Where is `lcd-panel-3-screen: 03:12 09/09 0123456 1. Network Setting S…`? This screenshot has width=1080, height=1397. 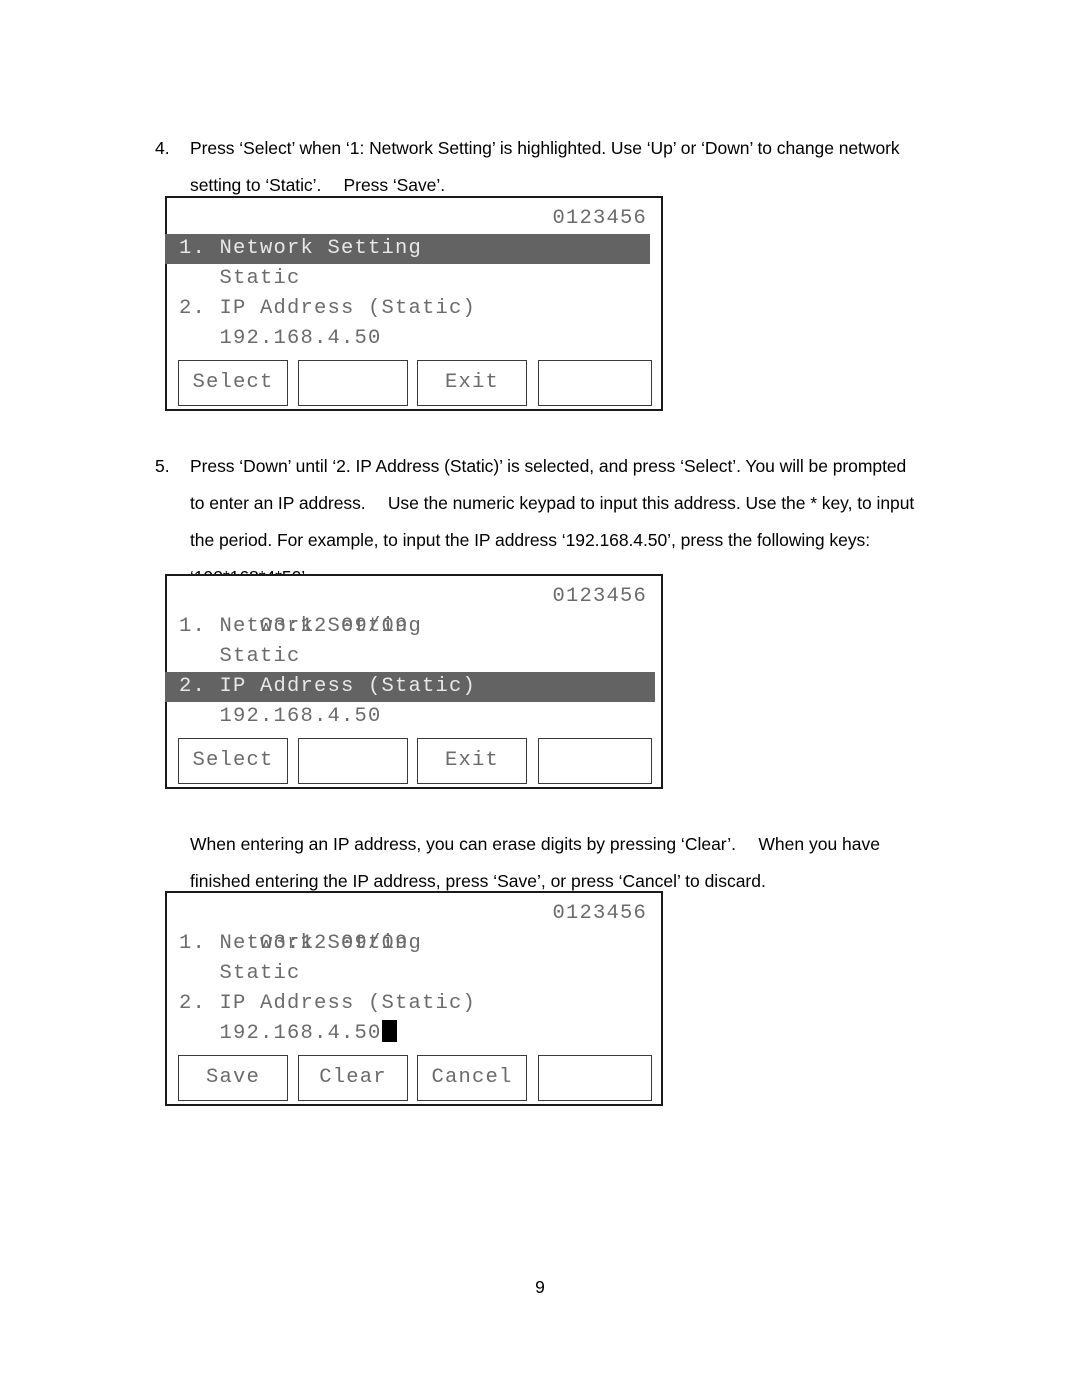 lcd-panel-3-screen: 03:12 09/09 0123456 1. Network Setting S… is located at coordinates (414, 972).